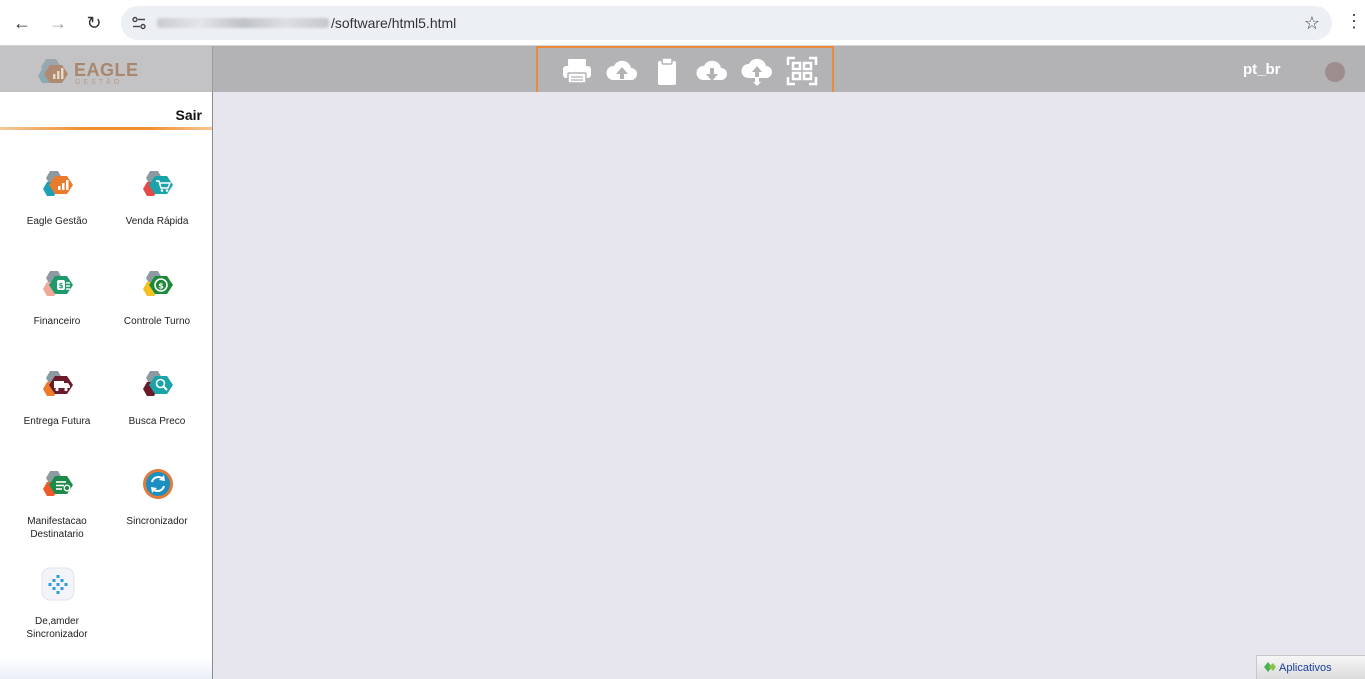 Image resolution: width=1365 pixels, height=679 pixels. I want to click on locale-label: pt_br, so click(1262, 69).